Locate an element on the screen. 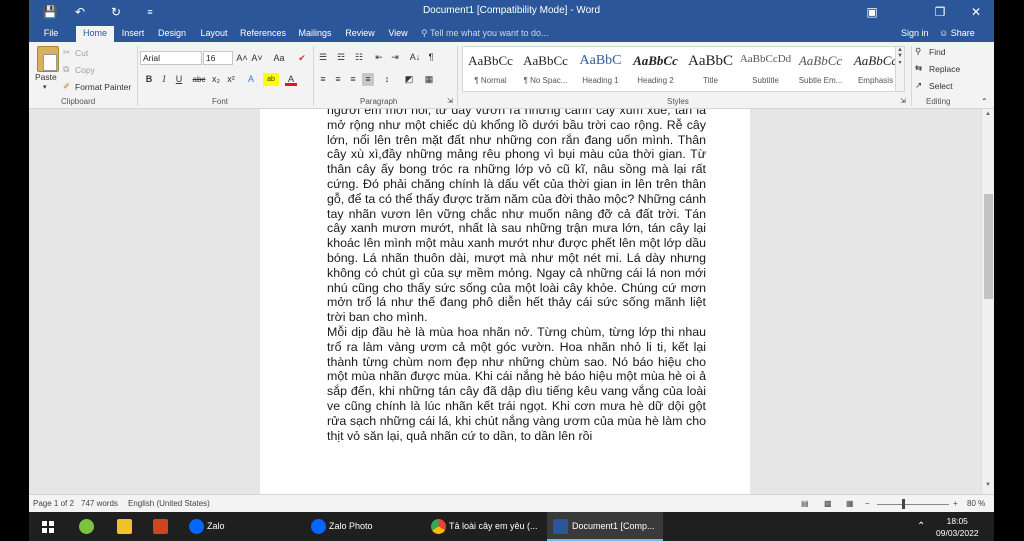  find-button: Find is located at coordinates (937, 52).